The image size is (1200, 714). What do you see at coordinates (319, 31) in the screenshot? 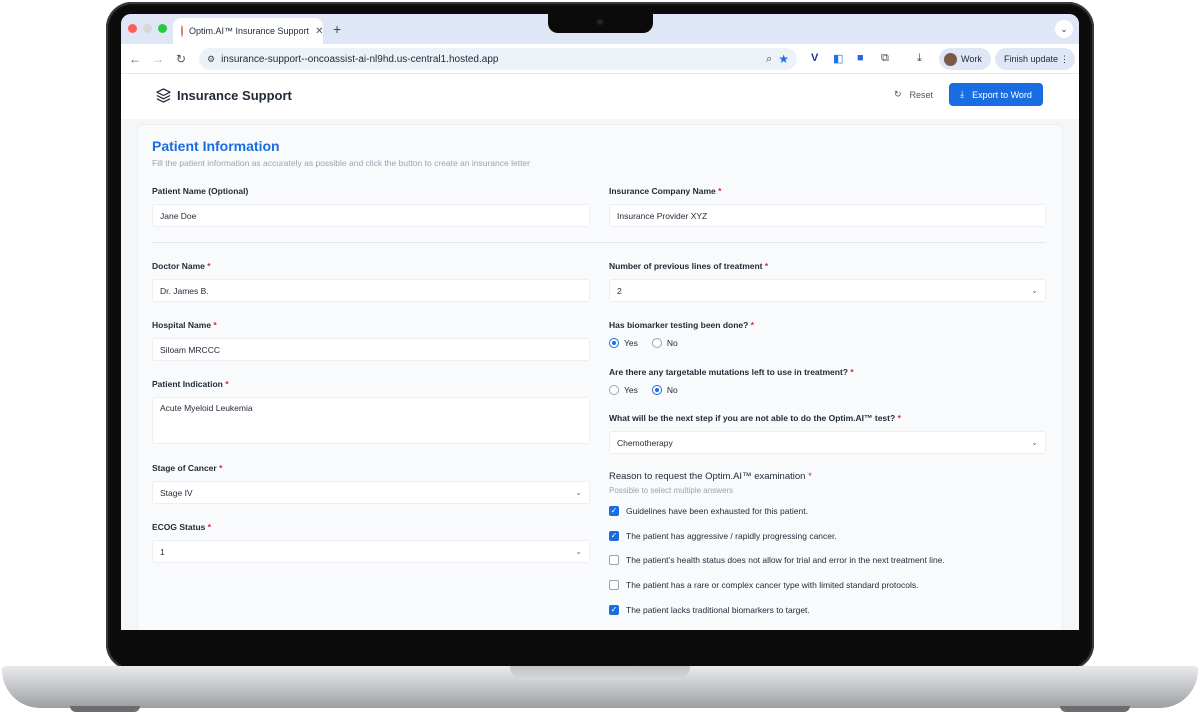
I see `tab-close-icon: ✕` at bounding box center [319, 31].